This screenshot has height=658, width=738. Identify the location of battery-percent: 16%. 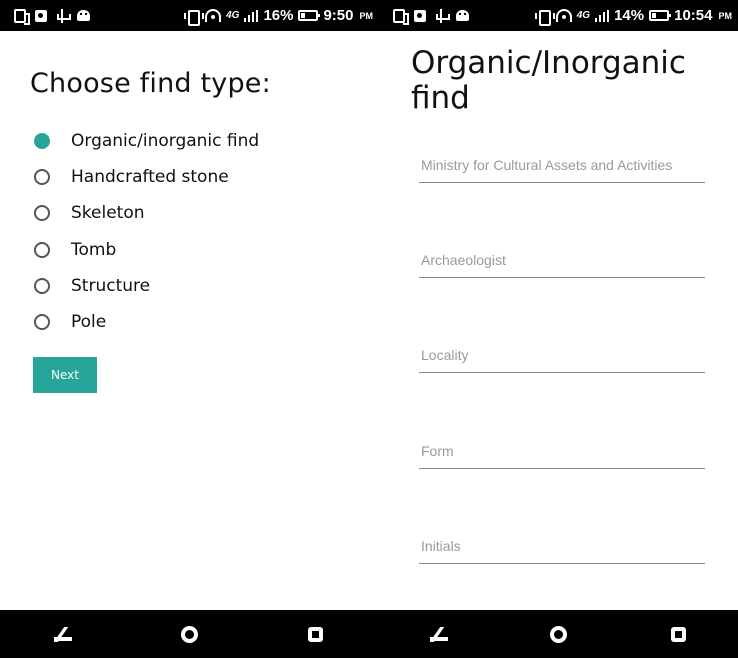
(278, 15).